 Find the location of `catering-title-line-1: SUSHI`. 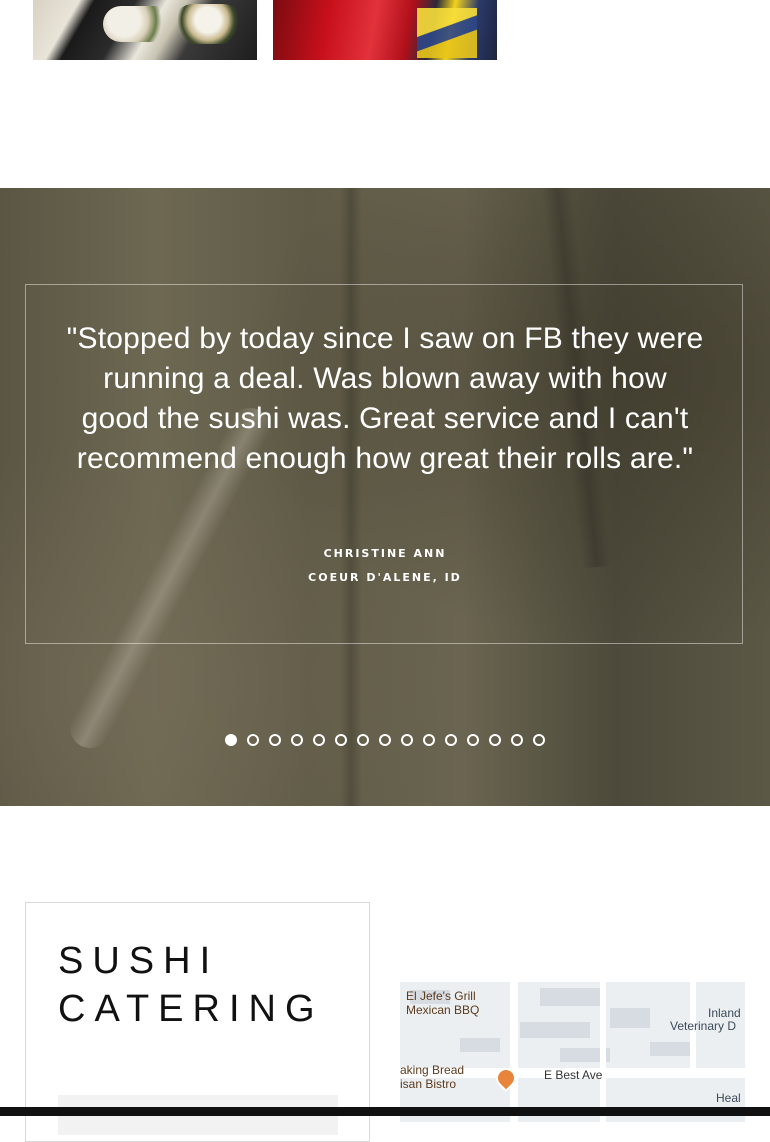

catering-title-line-1: SUSHI is located at coordinates (139, 961).